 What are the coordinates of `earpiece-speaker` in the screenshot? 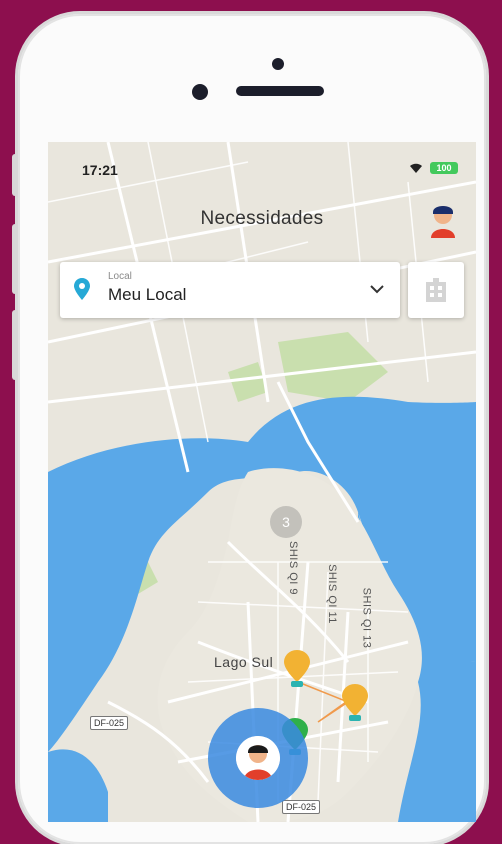 It's located at (280, 91).